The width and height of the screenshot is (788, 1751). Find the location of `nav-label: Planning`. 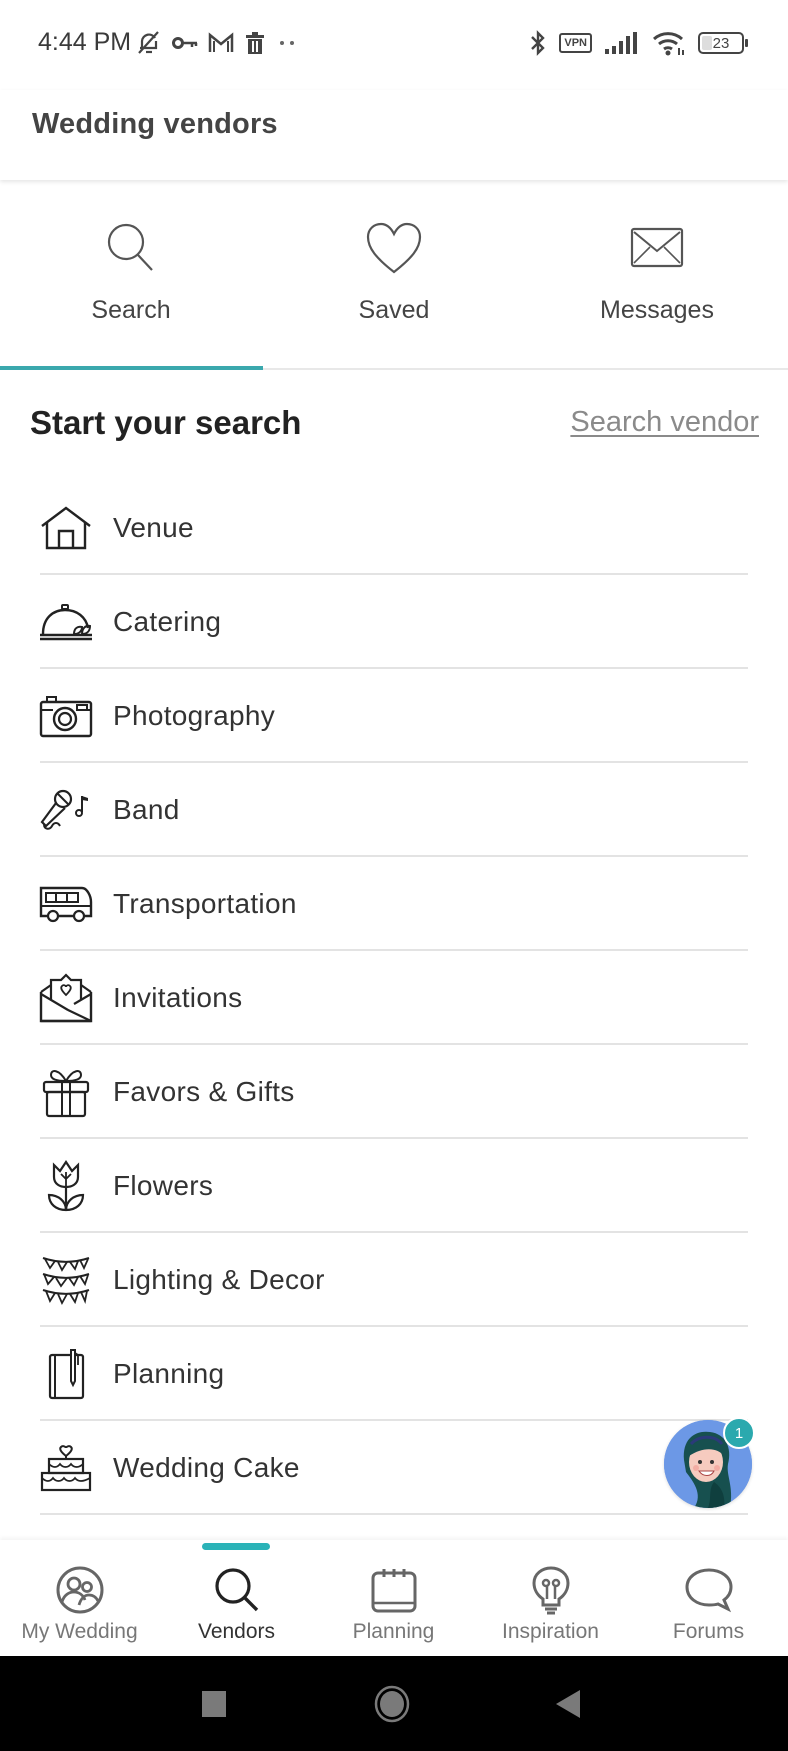

nav-label: Planning is located at coordinates (393, 1631).